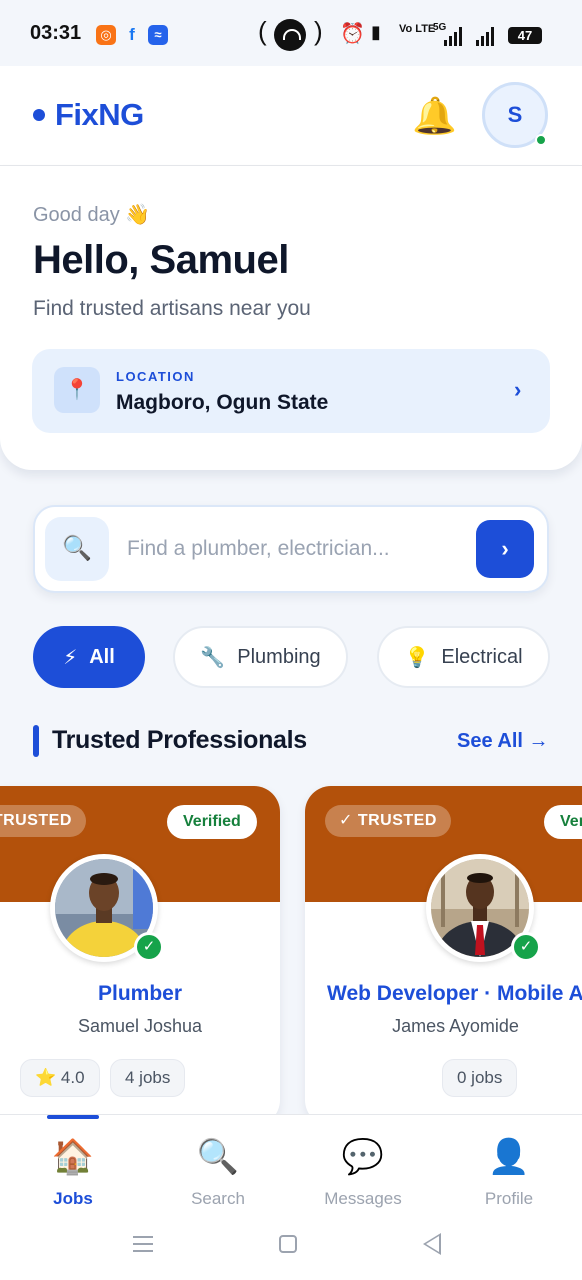 The width and height of the screenshot is (582, 1280). Describe the element at coordinates (515, 115) in the screenshot. I see `avatar: S` at that location.